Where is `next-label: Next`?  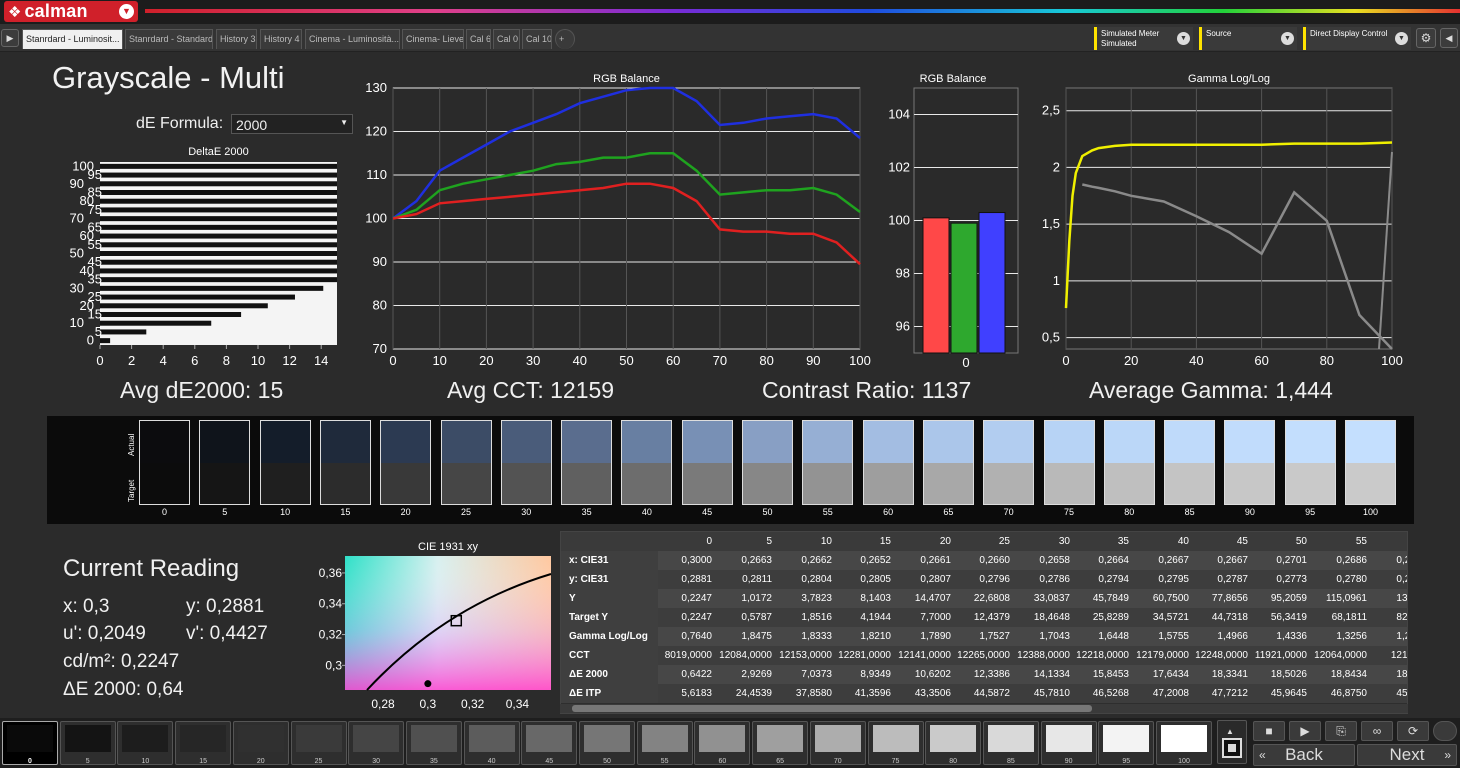
next-label: Next is located at coordinates (1407, 754).